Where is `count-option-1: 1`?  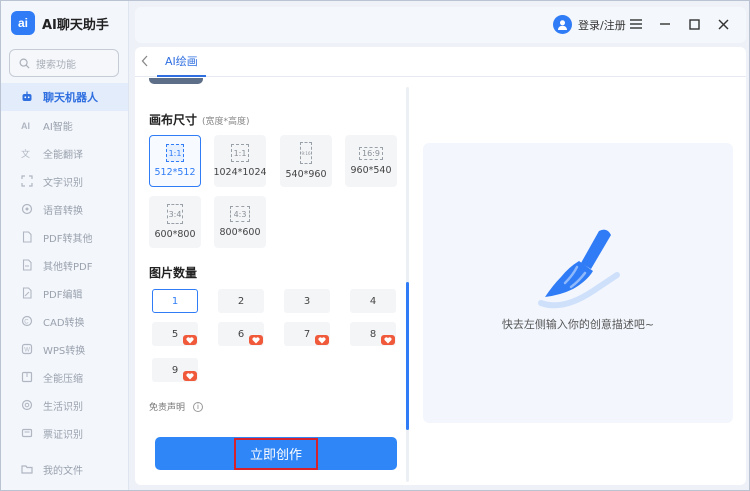
count-option-1: 1 is located at coordinates (175, 301).